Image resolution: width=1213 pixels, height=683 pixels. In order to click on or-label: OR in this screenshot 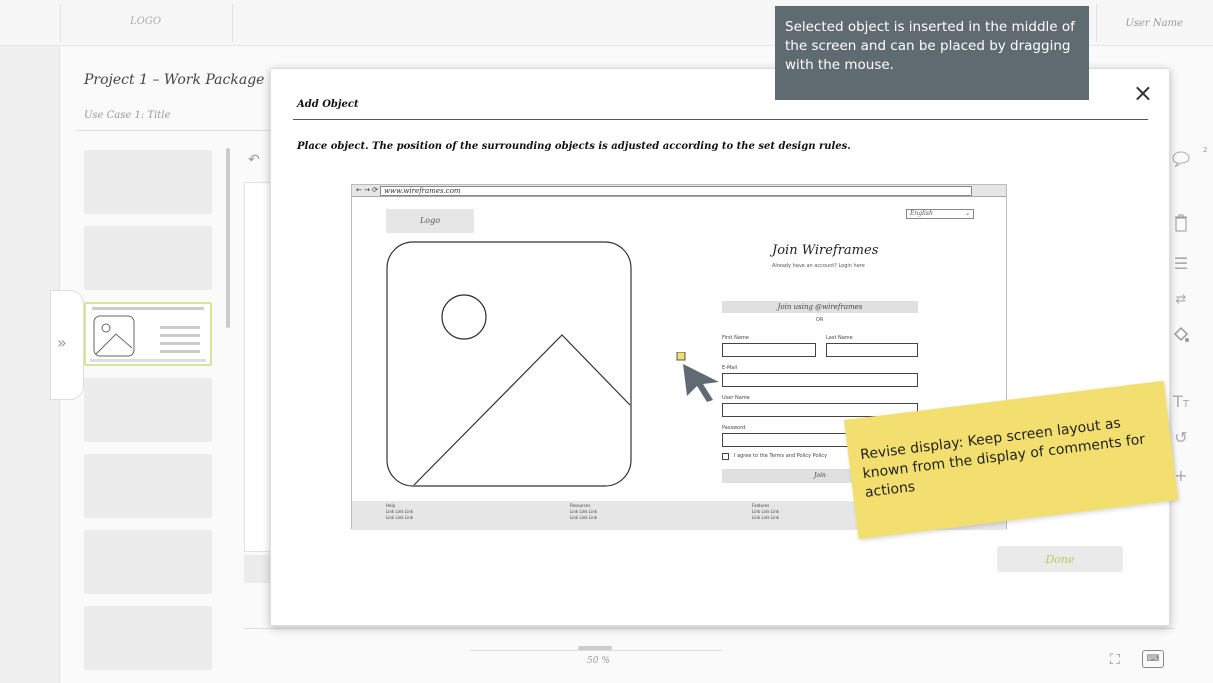, I will do `click(820, 320)`.